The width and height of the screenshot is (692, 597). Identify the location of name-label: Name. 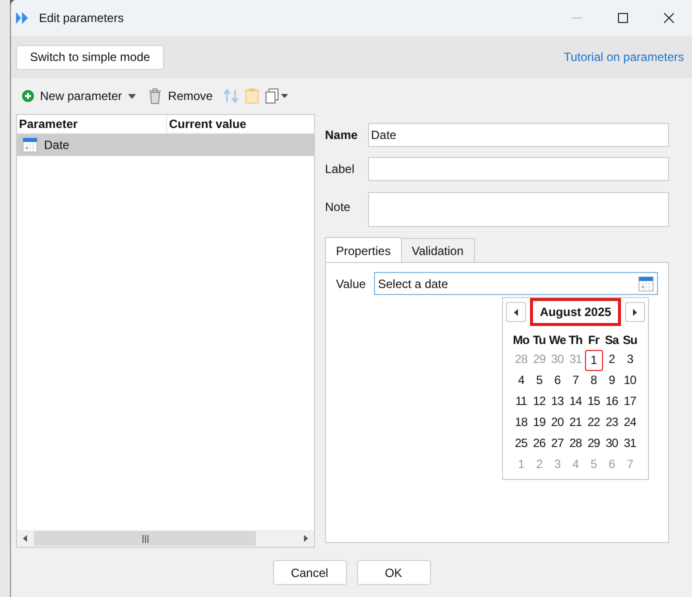
(342, 135).